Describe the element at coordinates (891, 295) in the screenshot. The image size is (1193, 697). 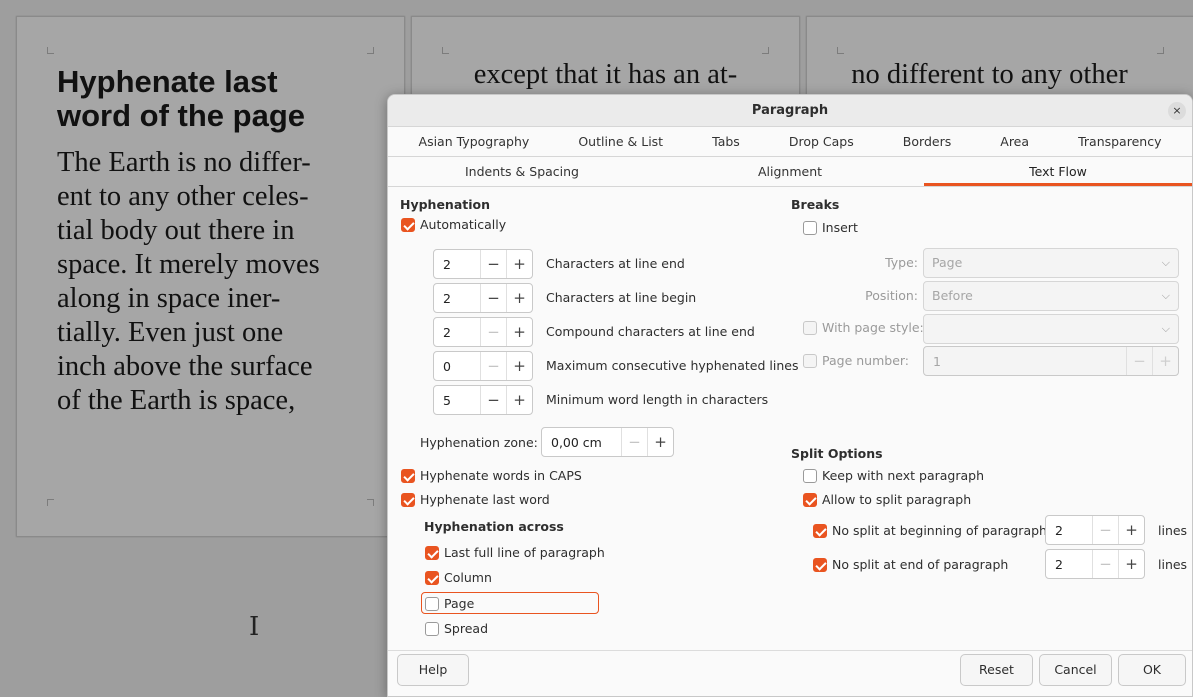
I see `break-position-label: Position:` at that location.